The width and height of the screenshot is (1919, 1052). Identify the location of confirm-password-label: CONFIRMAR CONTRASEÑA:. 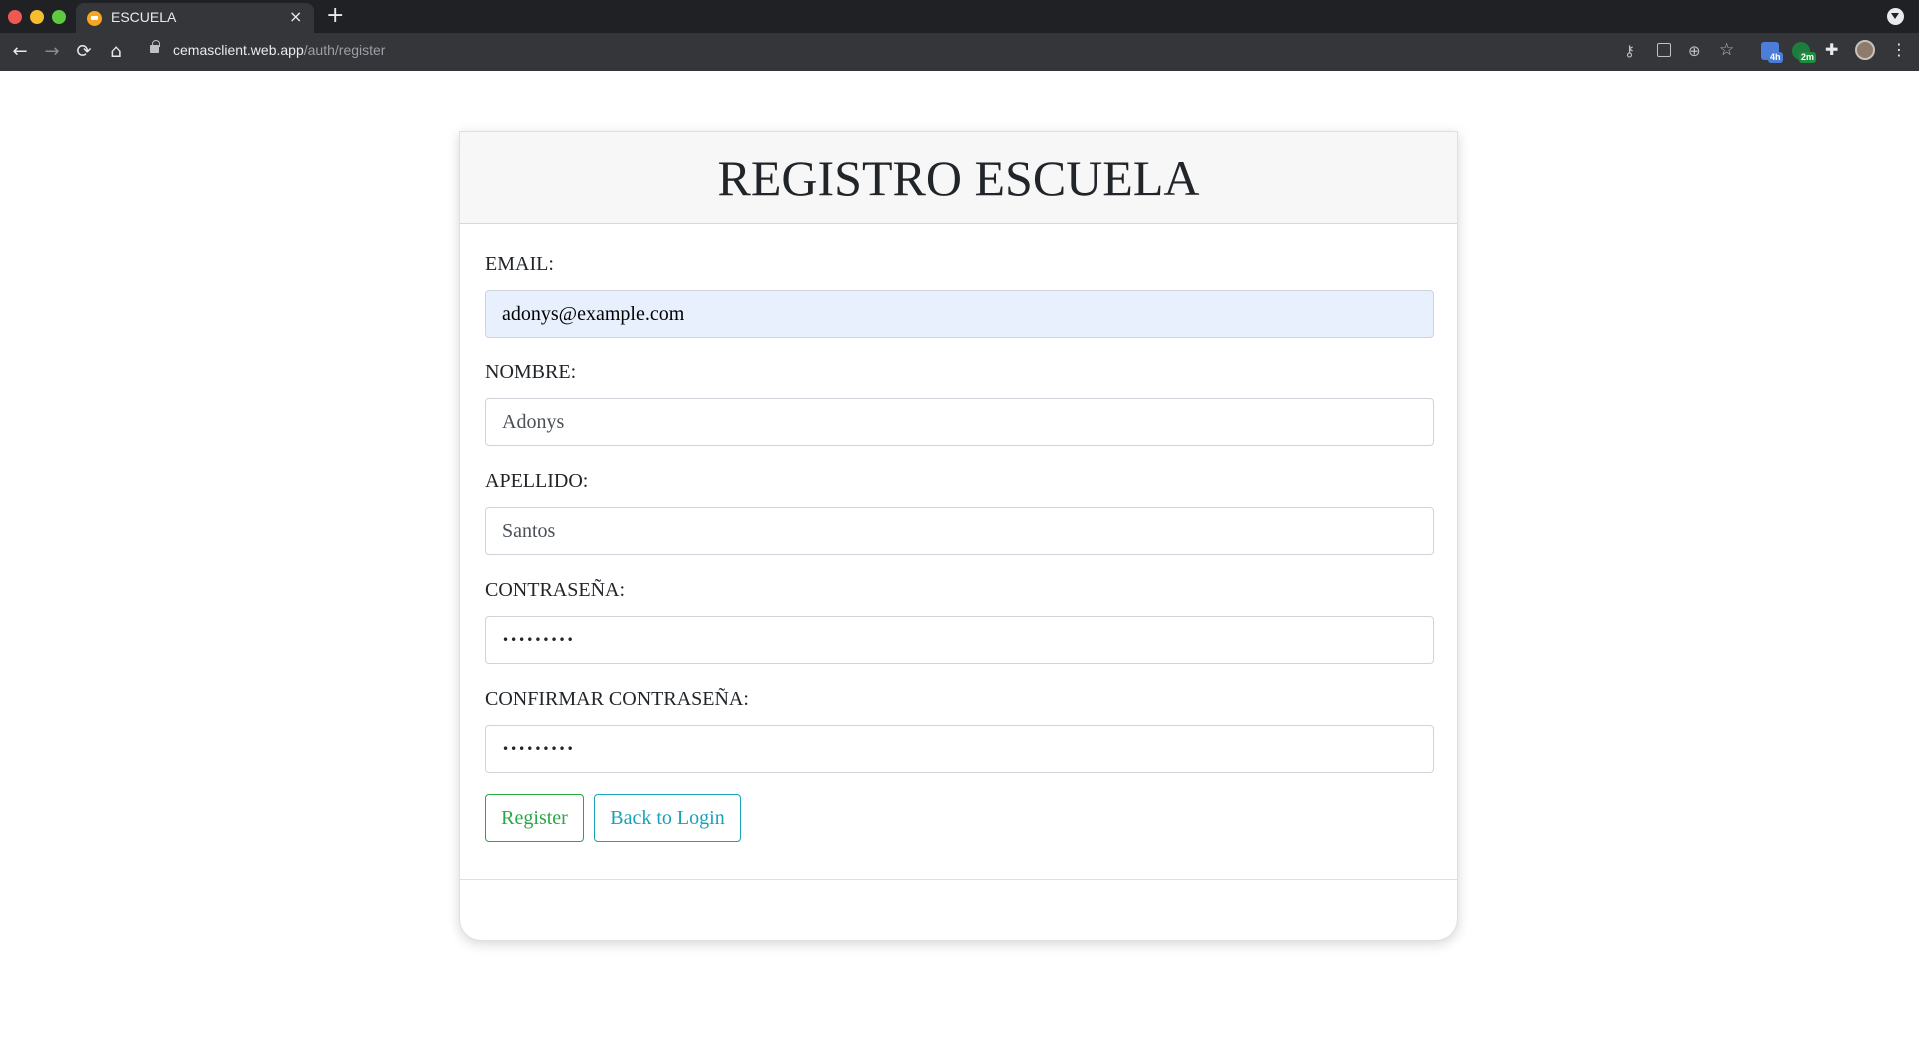
(617, 699).